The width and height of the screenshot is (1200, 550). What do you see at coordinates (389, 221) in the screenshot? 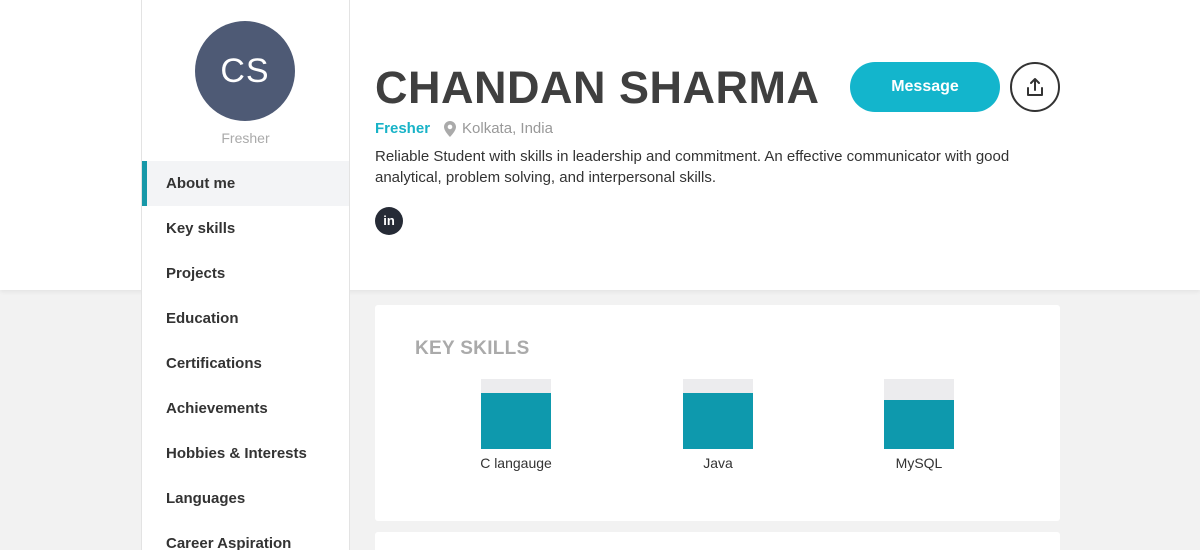
I see `linkedin-icon: in` at bounding box center [389, 221].